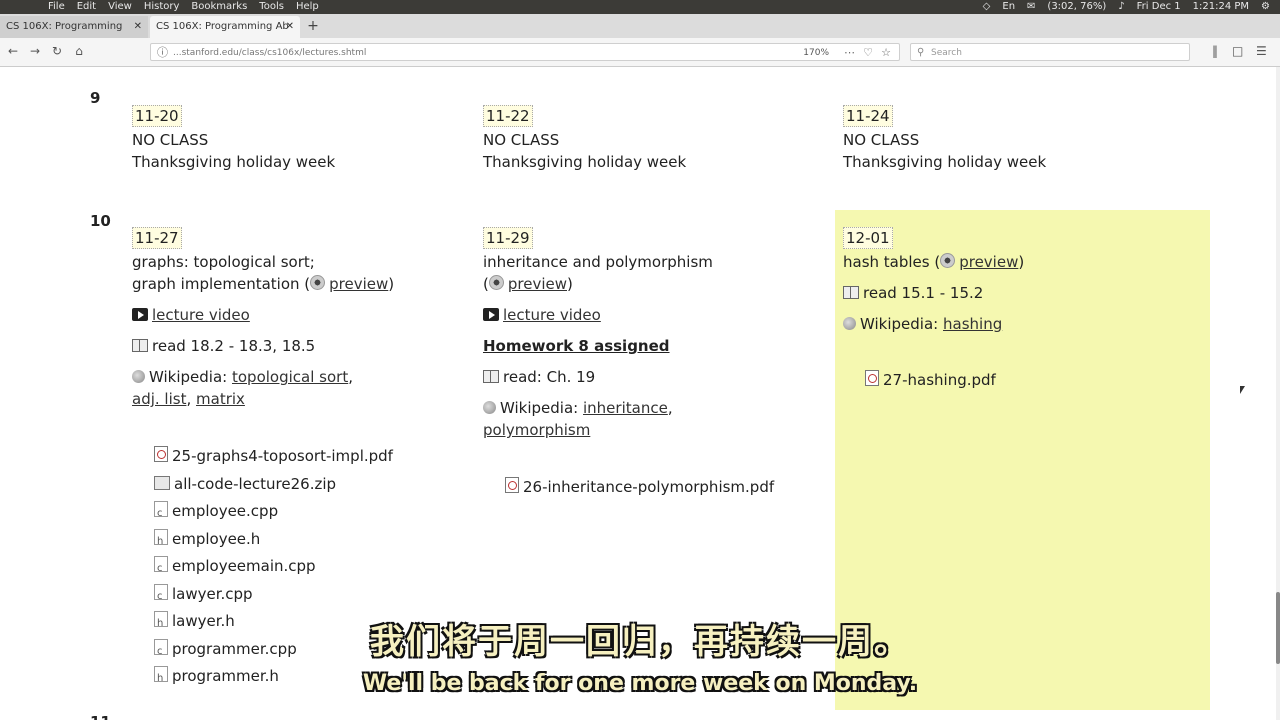 The height and width of the screenshot is (720, 1280). What do you see at coordinates (486, 284) in the screenshot?
I see `paren: (` at bounding box center [486, 284].